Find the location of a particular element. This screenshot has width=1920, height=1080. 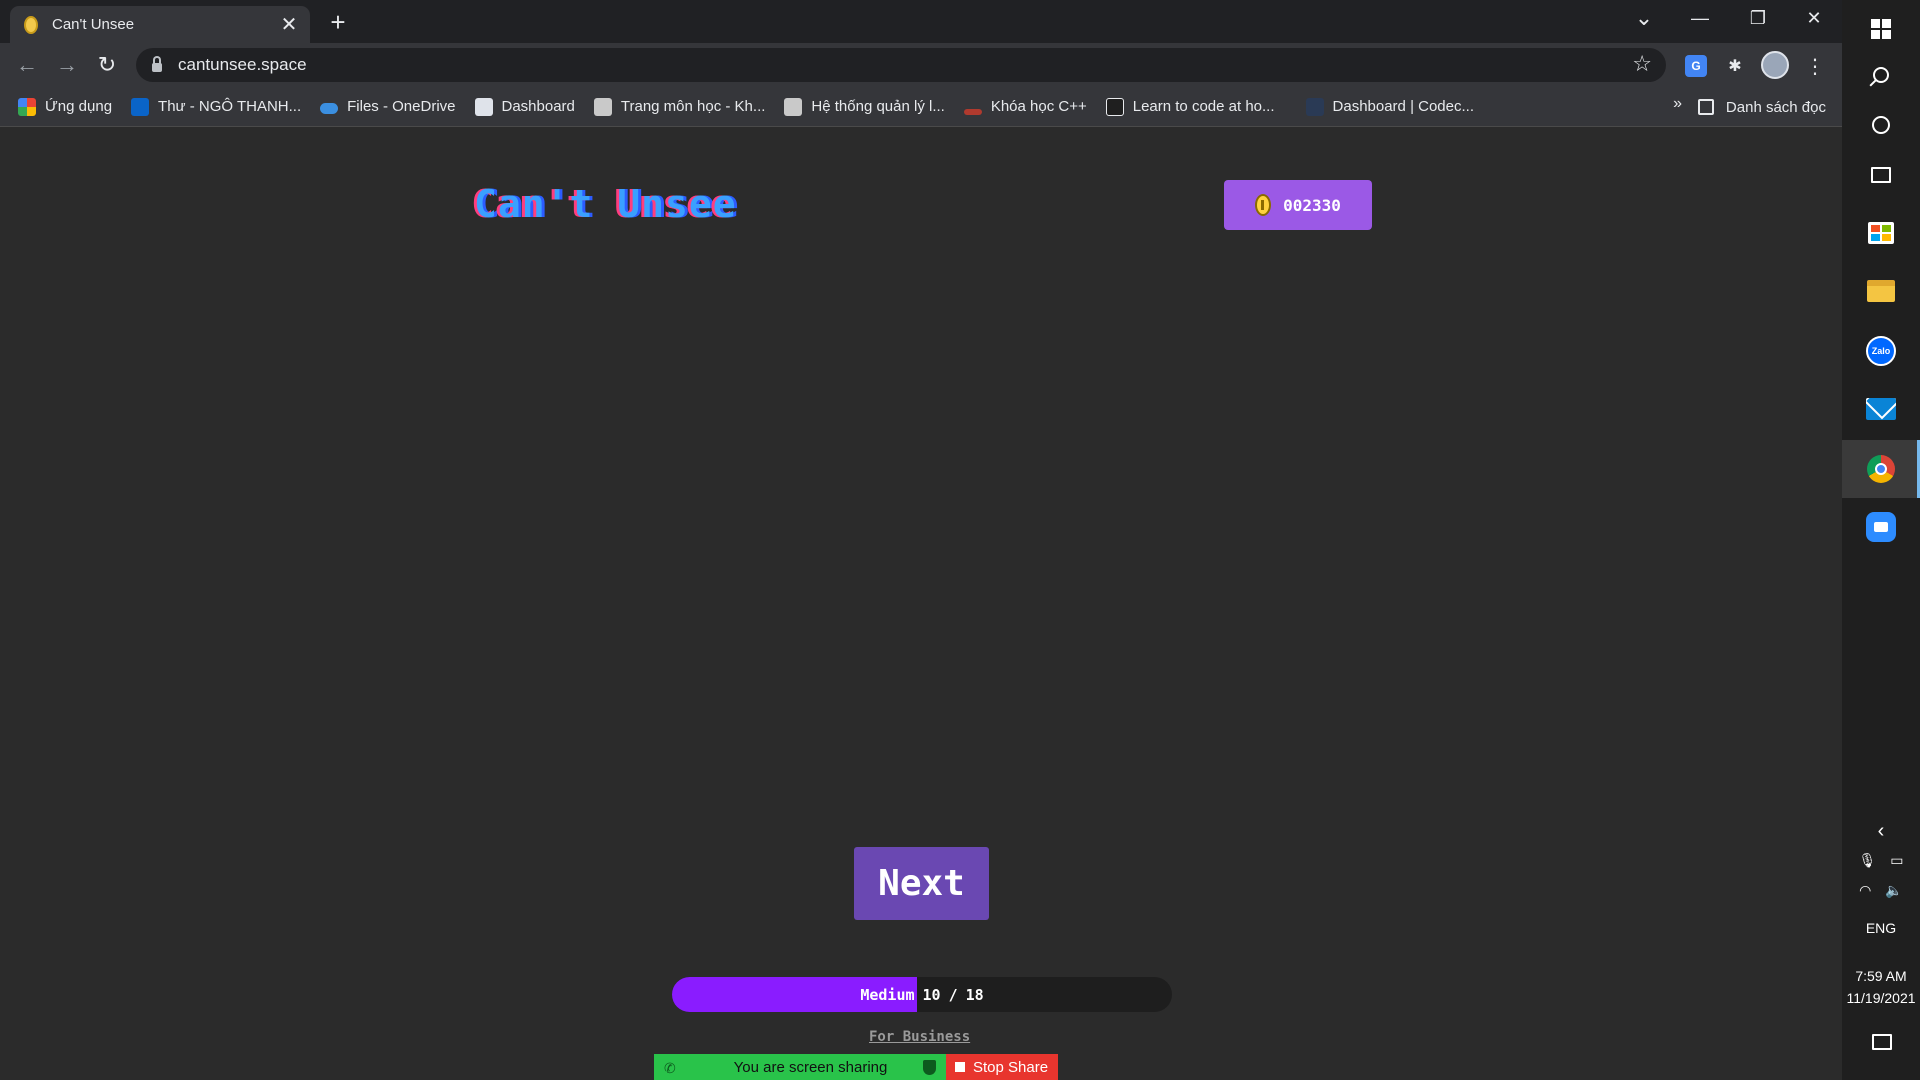

taskbar-store is located at coordinates (1881, 233).